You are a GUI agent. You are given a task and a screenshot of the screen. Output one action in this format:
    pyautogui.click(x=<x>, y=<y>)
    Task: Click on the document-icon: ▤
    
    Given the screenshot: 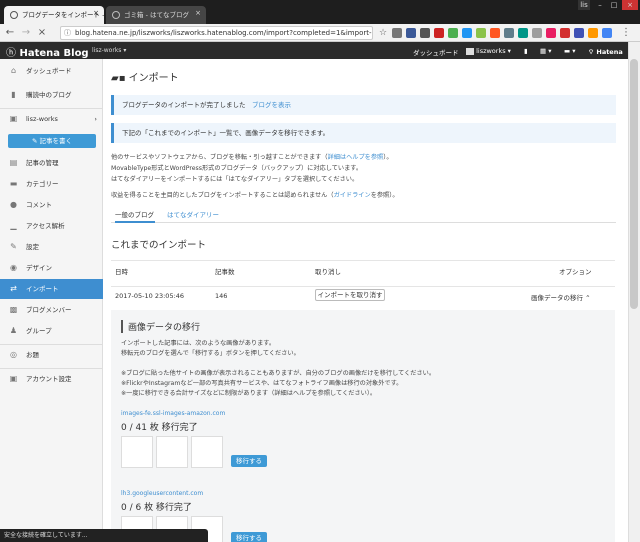 What is the action you would take?
    pyautogui.click(x=13, y=162)
    